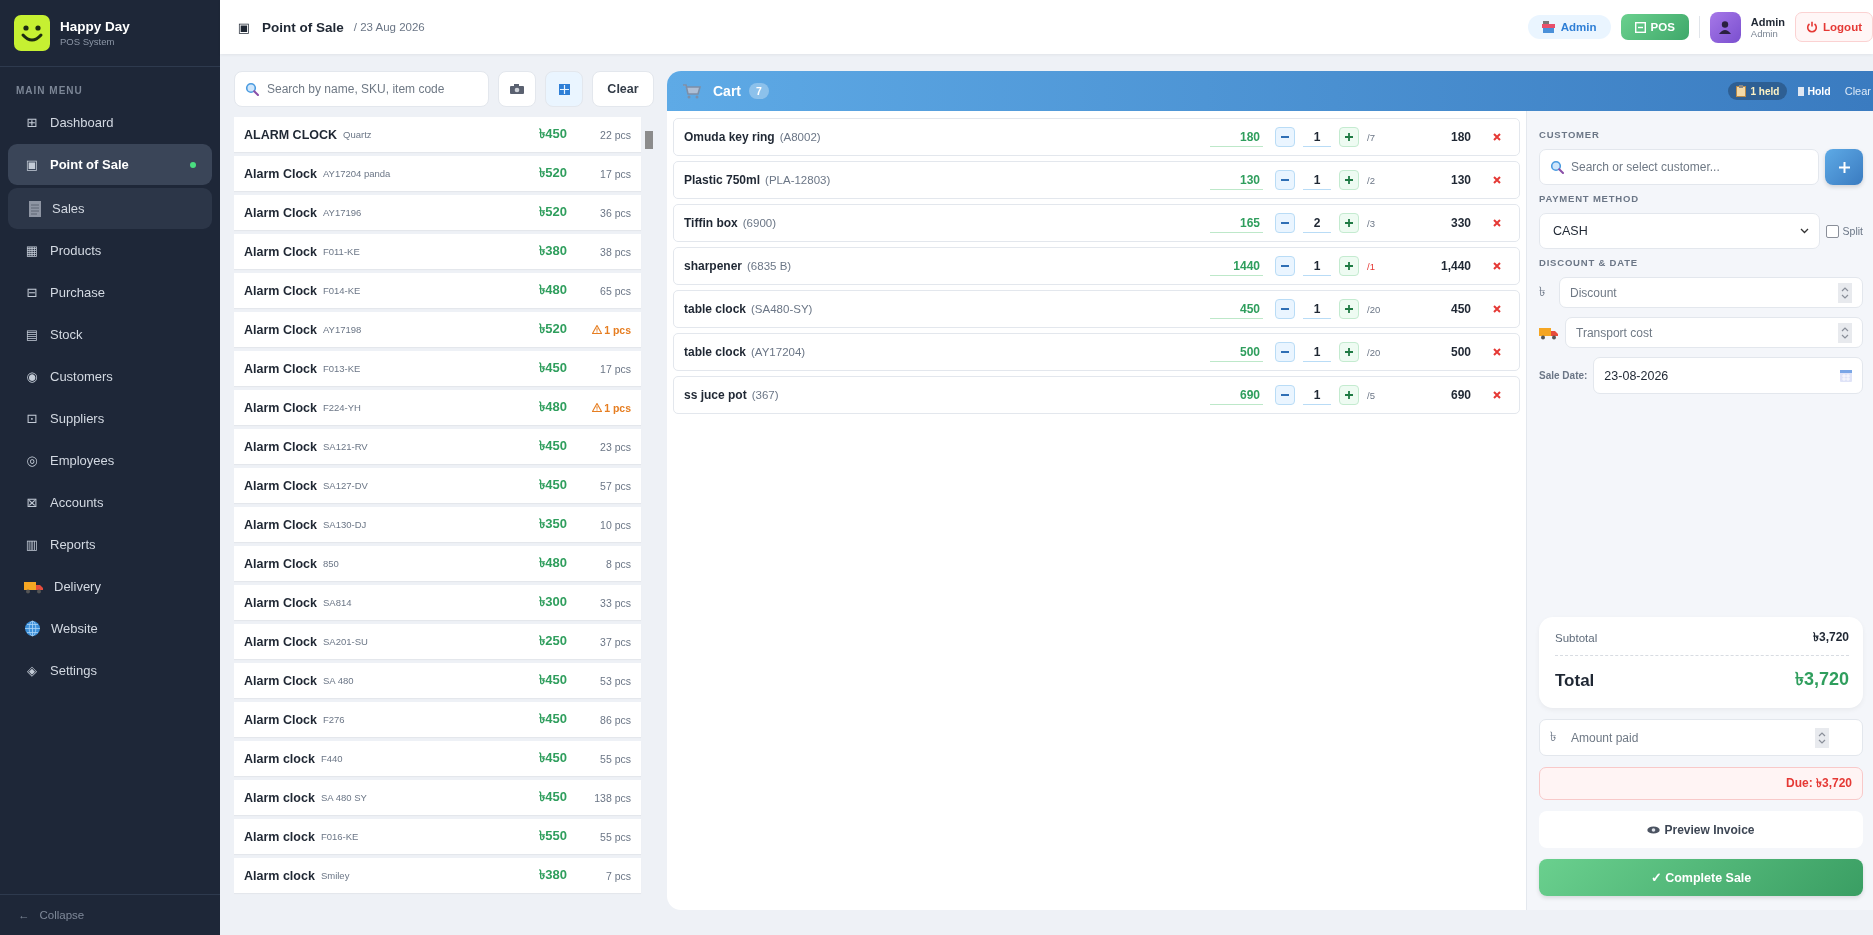 The width and height of the screenshot is (1873, 935). What do you see at coordinates (437, 485) in the screenshot?
I see `product-row: Alarm Clock SA127-DV ৳450 57 pcs` at bounding box center [437, 485].